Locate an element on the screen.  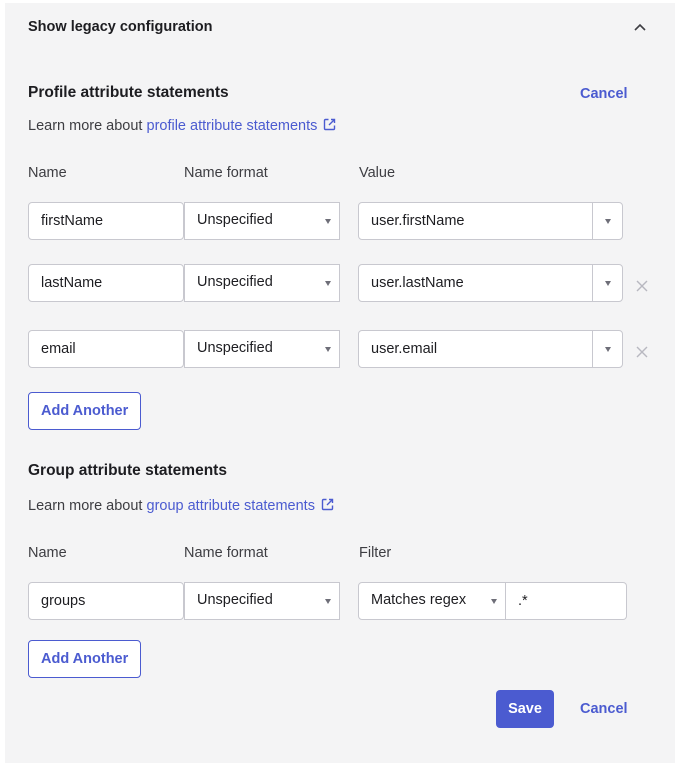
filter-type-select: Matches regex is located at coordinates (432, 601).